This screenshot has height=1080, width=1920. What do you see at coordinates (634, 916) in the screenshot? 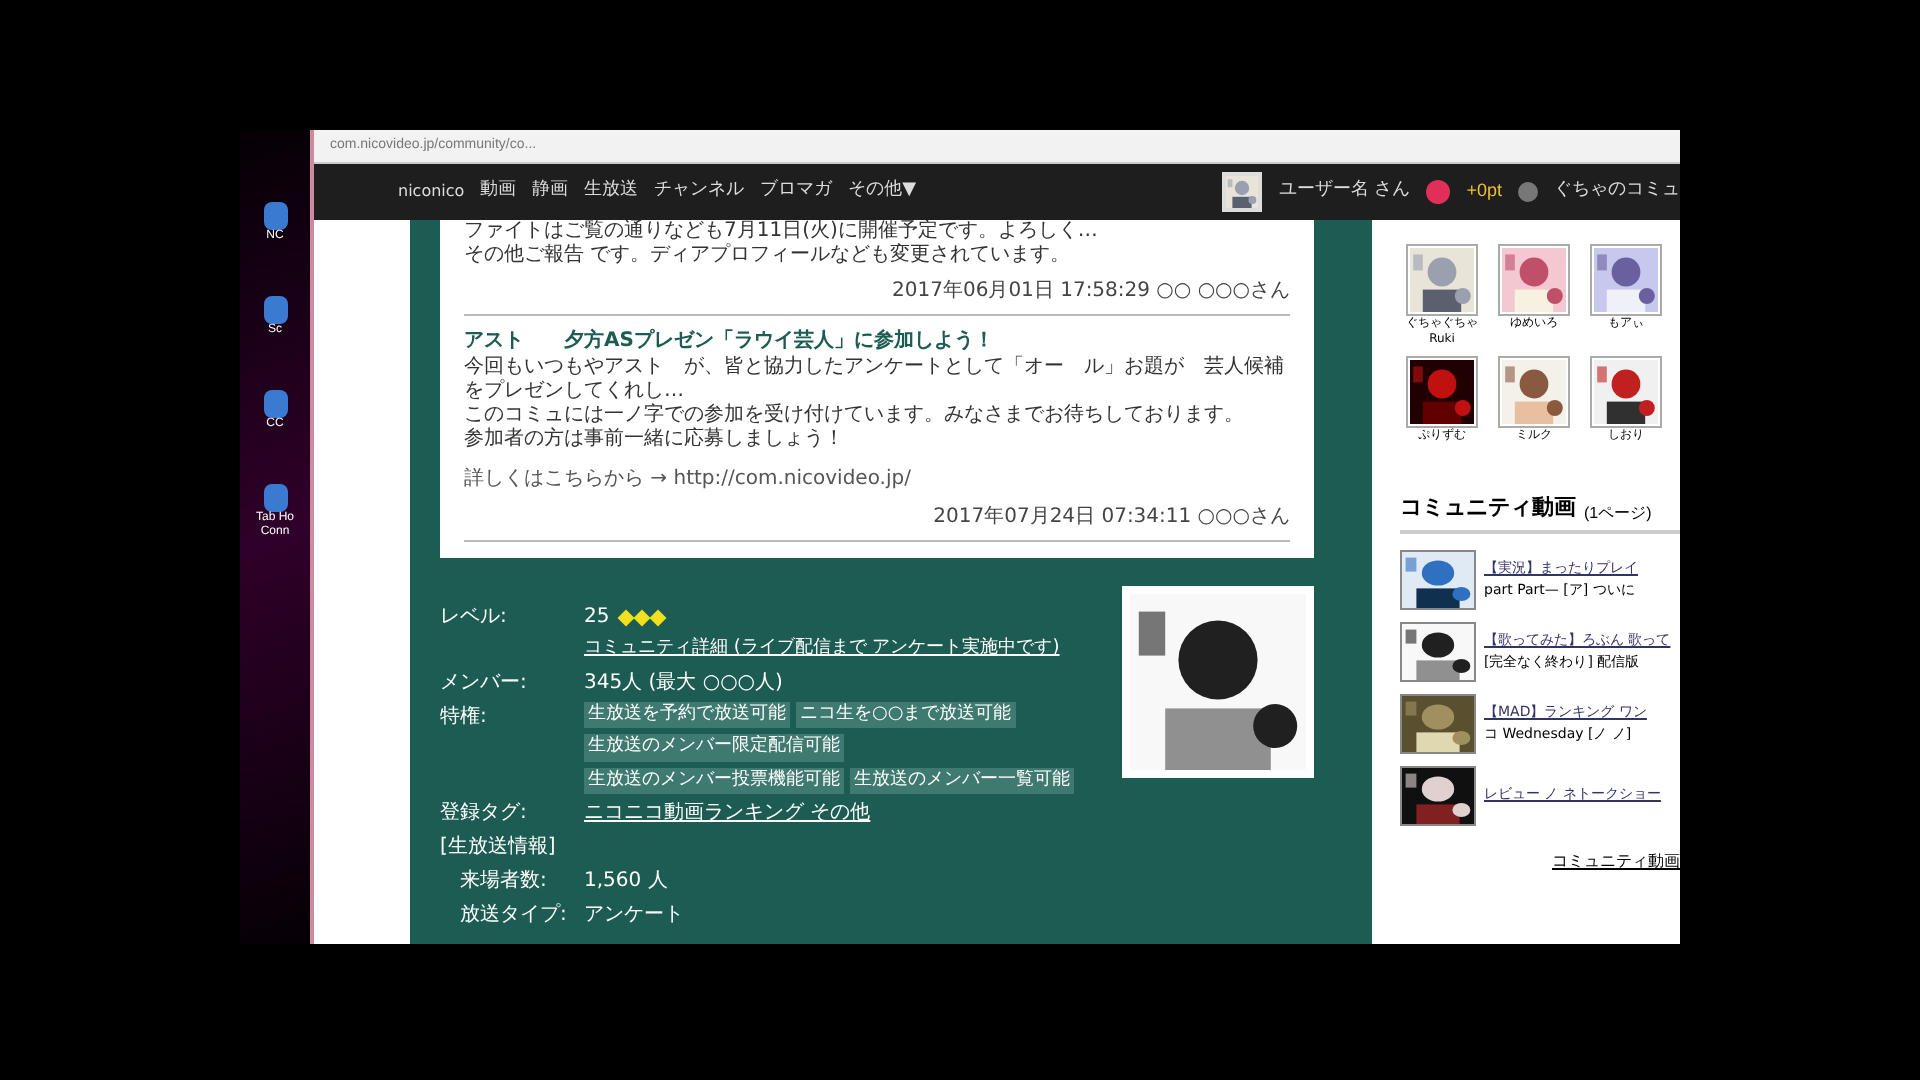
I see `live-value: アンケート` at bounding box center [634, 916].